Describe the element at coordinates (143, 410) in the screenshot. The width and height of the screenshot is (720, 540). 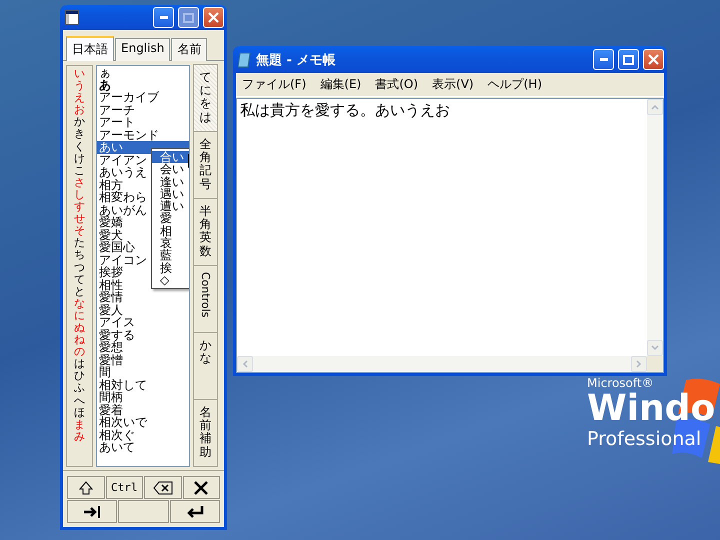
I see `candidate-item: 愛着` at that location.